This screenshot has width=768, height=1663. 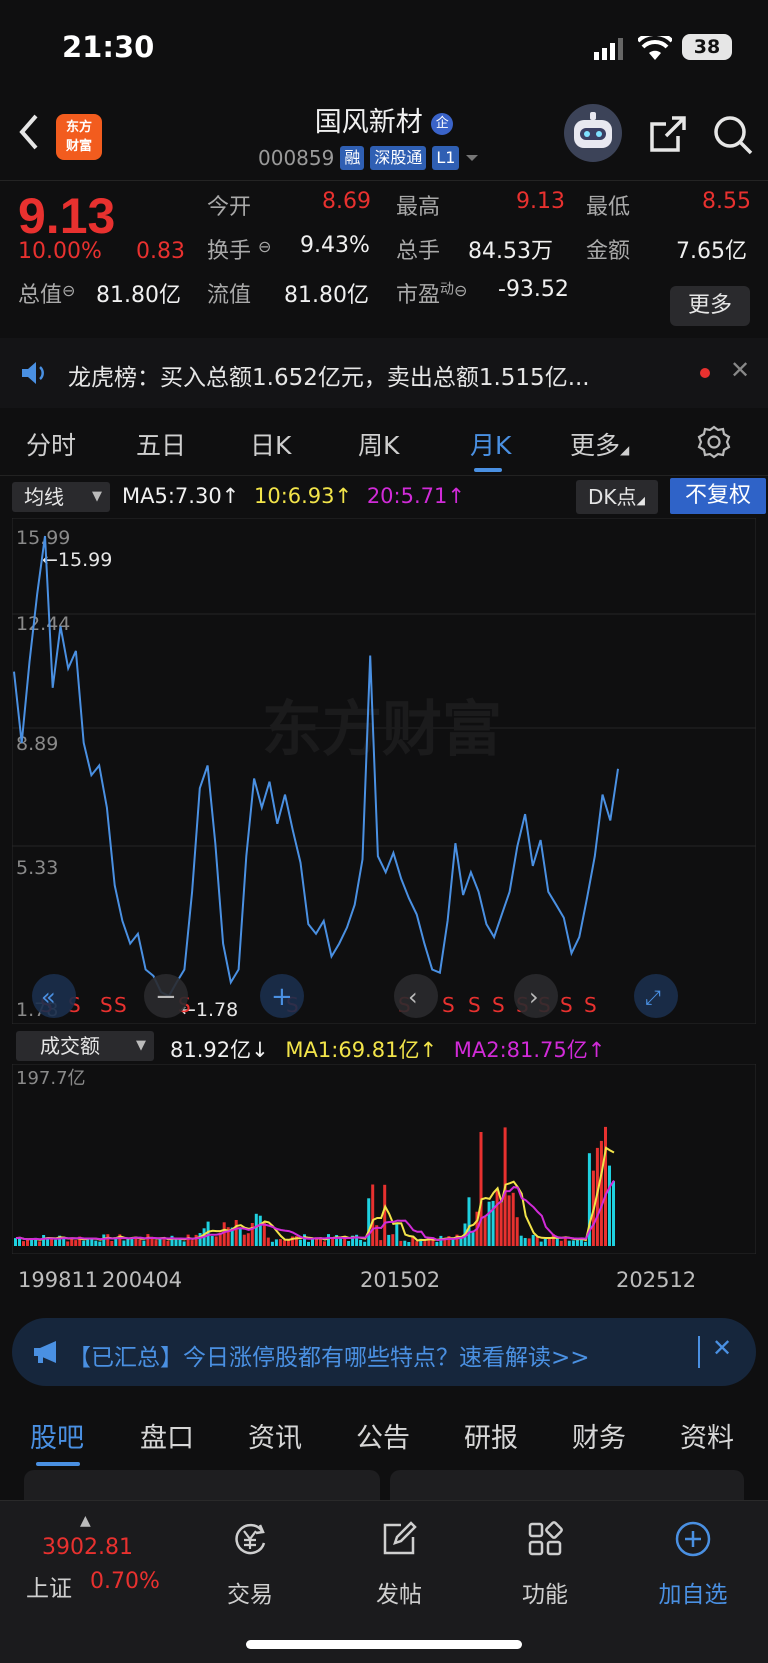 What do you see at coordinates (97, 496) in the screenshot?
I see `caret-down-icon: ▼` at bounding box center [97, 496].